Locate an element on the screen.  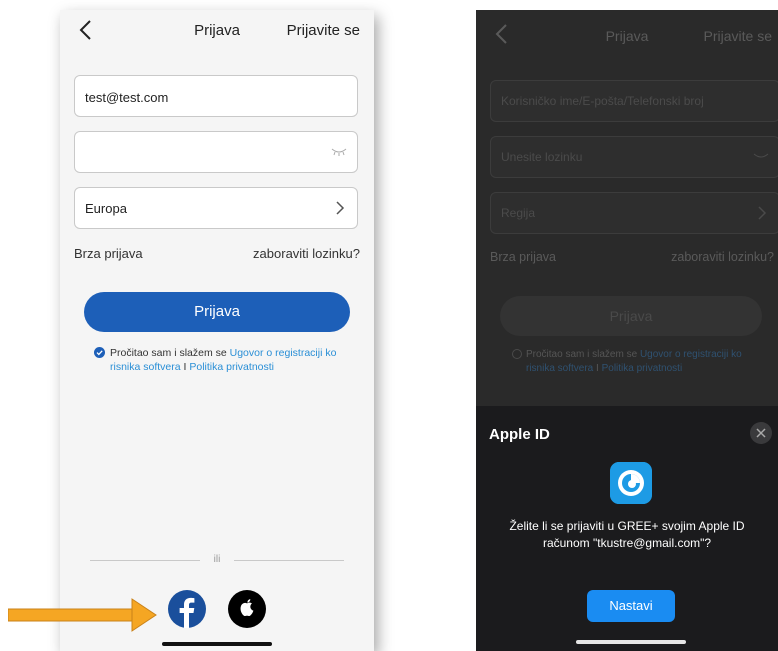
facebook-icon is located at coordinates (187, 609).